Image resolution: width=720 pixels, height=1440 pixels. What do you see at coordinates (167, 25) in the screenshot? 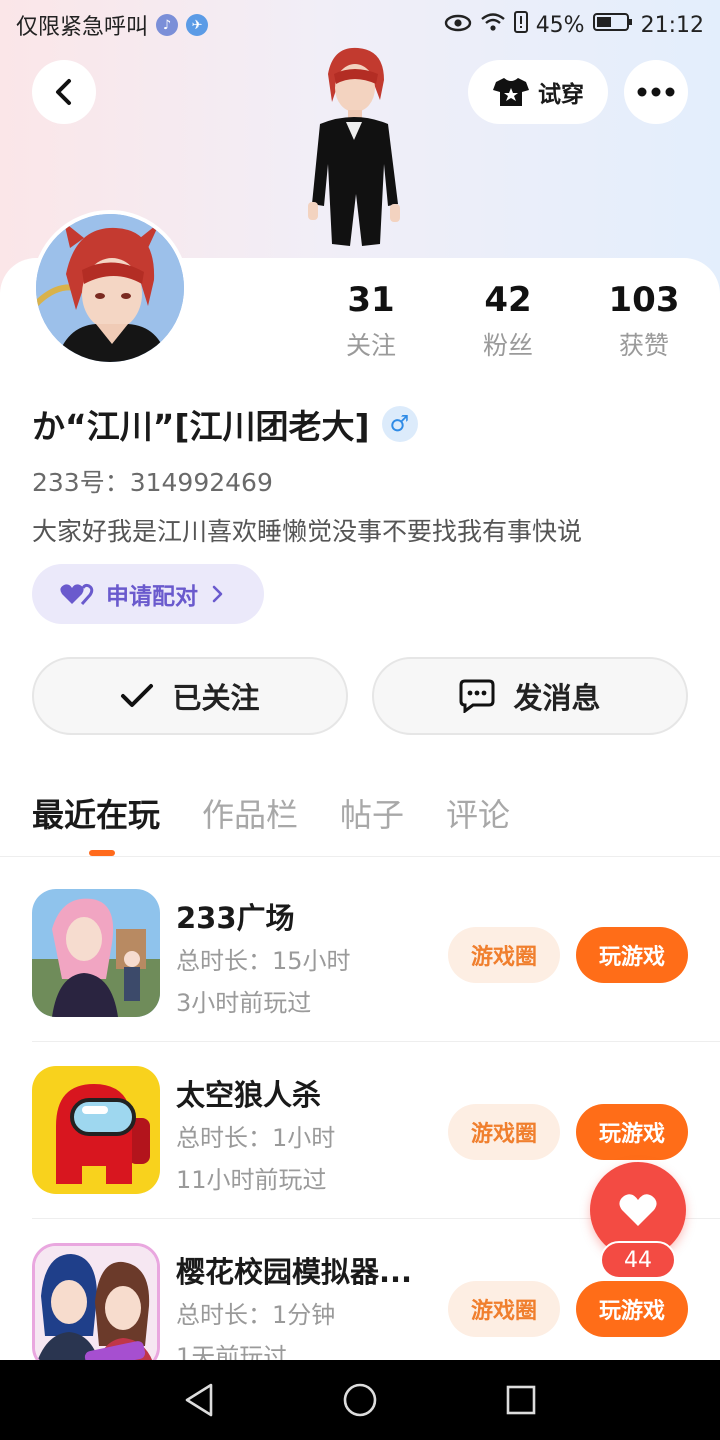
I see `music-notification-icon: ♪` at bounding box center [167, 25].